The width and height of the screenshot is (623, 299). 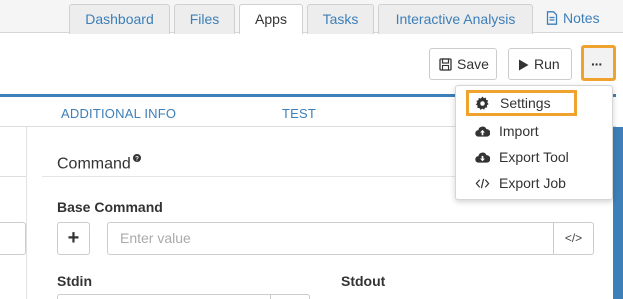 What do you see at coordinates (552, 18) in the screenshot?
I see `document-icon` at bounding box center [552, 18].